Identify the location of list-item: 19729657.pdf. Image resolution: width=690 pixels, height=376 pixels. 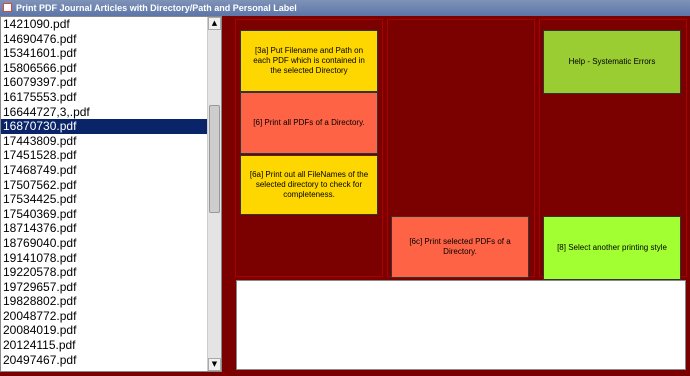
(104, 287).